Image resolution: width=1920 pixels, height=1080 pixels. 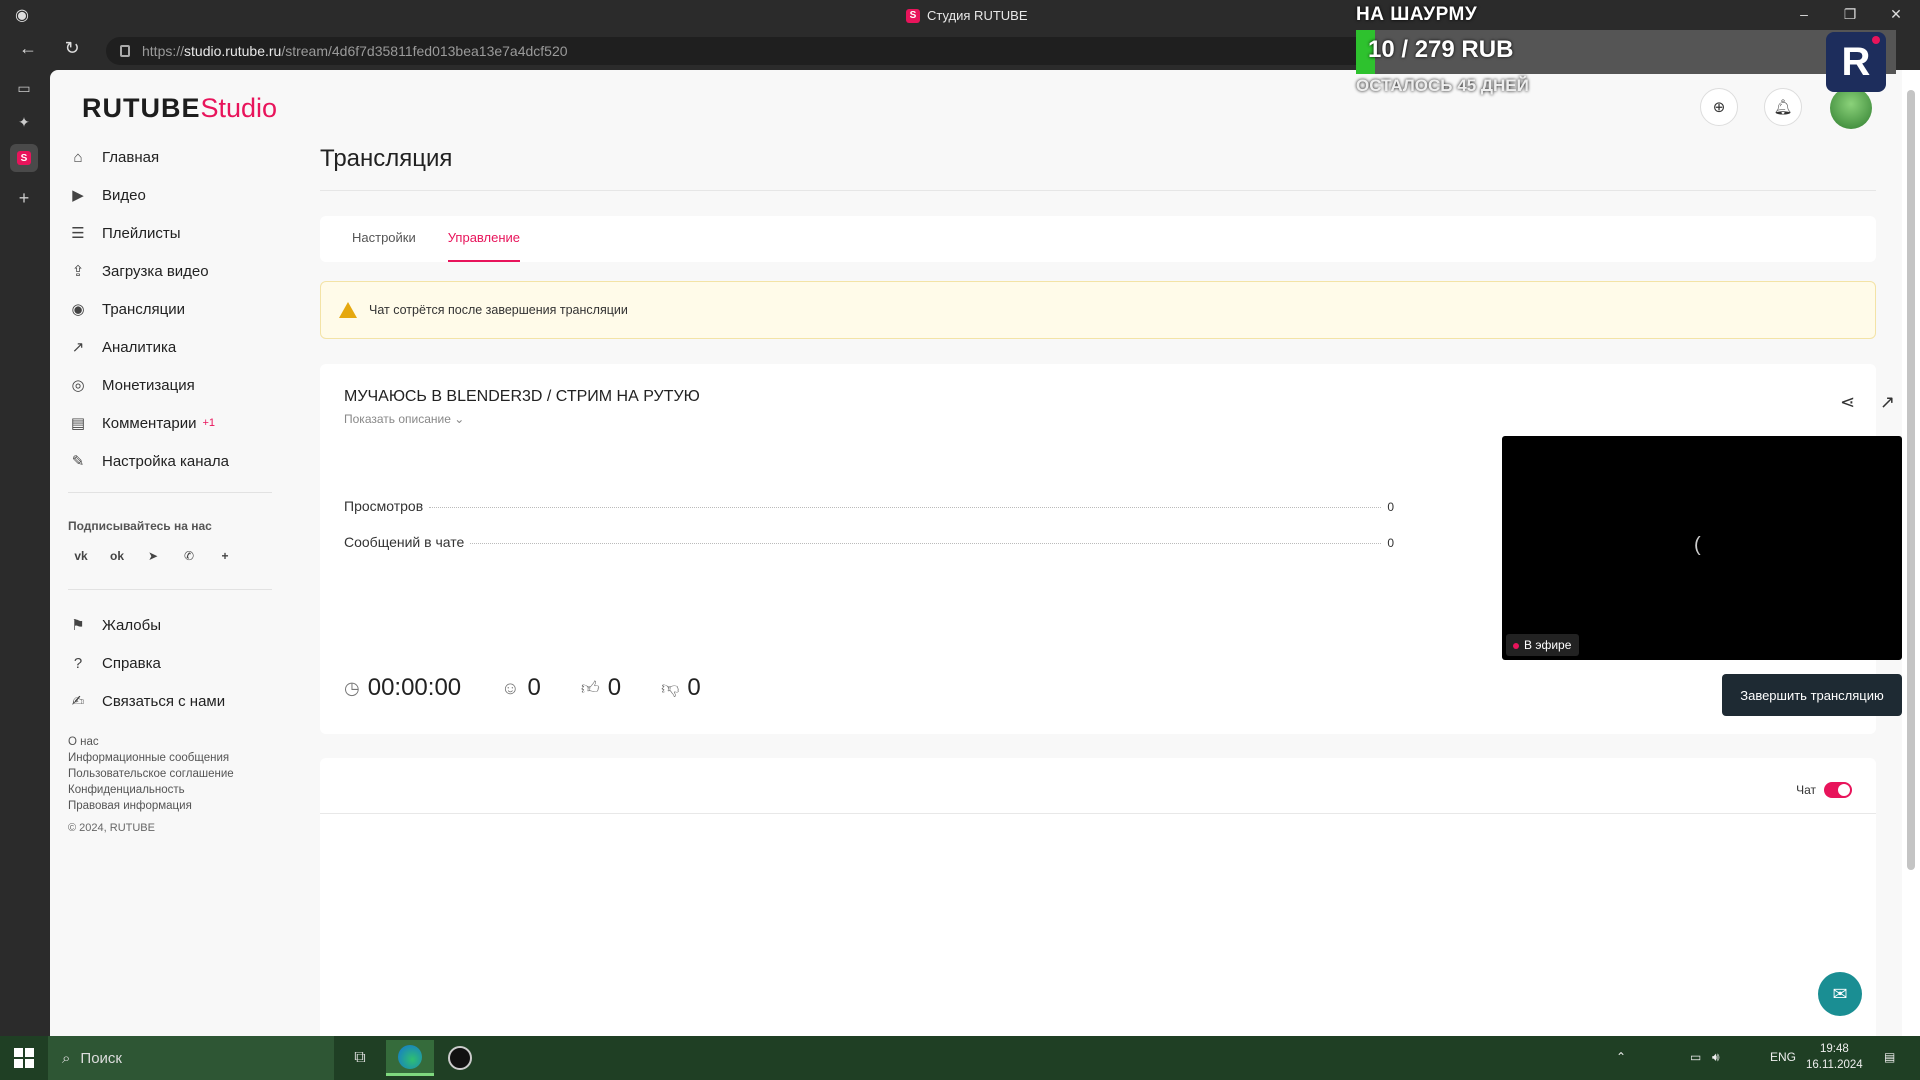 What do you see at coordinates (160, 385) in the screenshot?
I see `sidebar-item-monetization: ◎ Монетизация` at bounding box center [160, 385].